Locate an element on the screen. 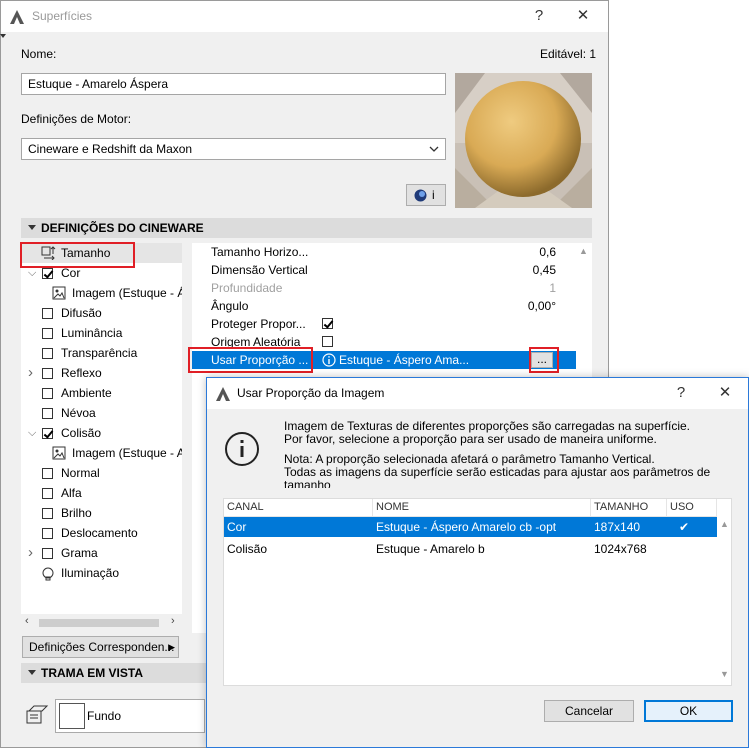 The height and width of the screenshot is (748, 749). channel-label: Colisão is located at coordinates (81, 433).